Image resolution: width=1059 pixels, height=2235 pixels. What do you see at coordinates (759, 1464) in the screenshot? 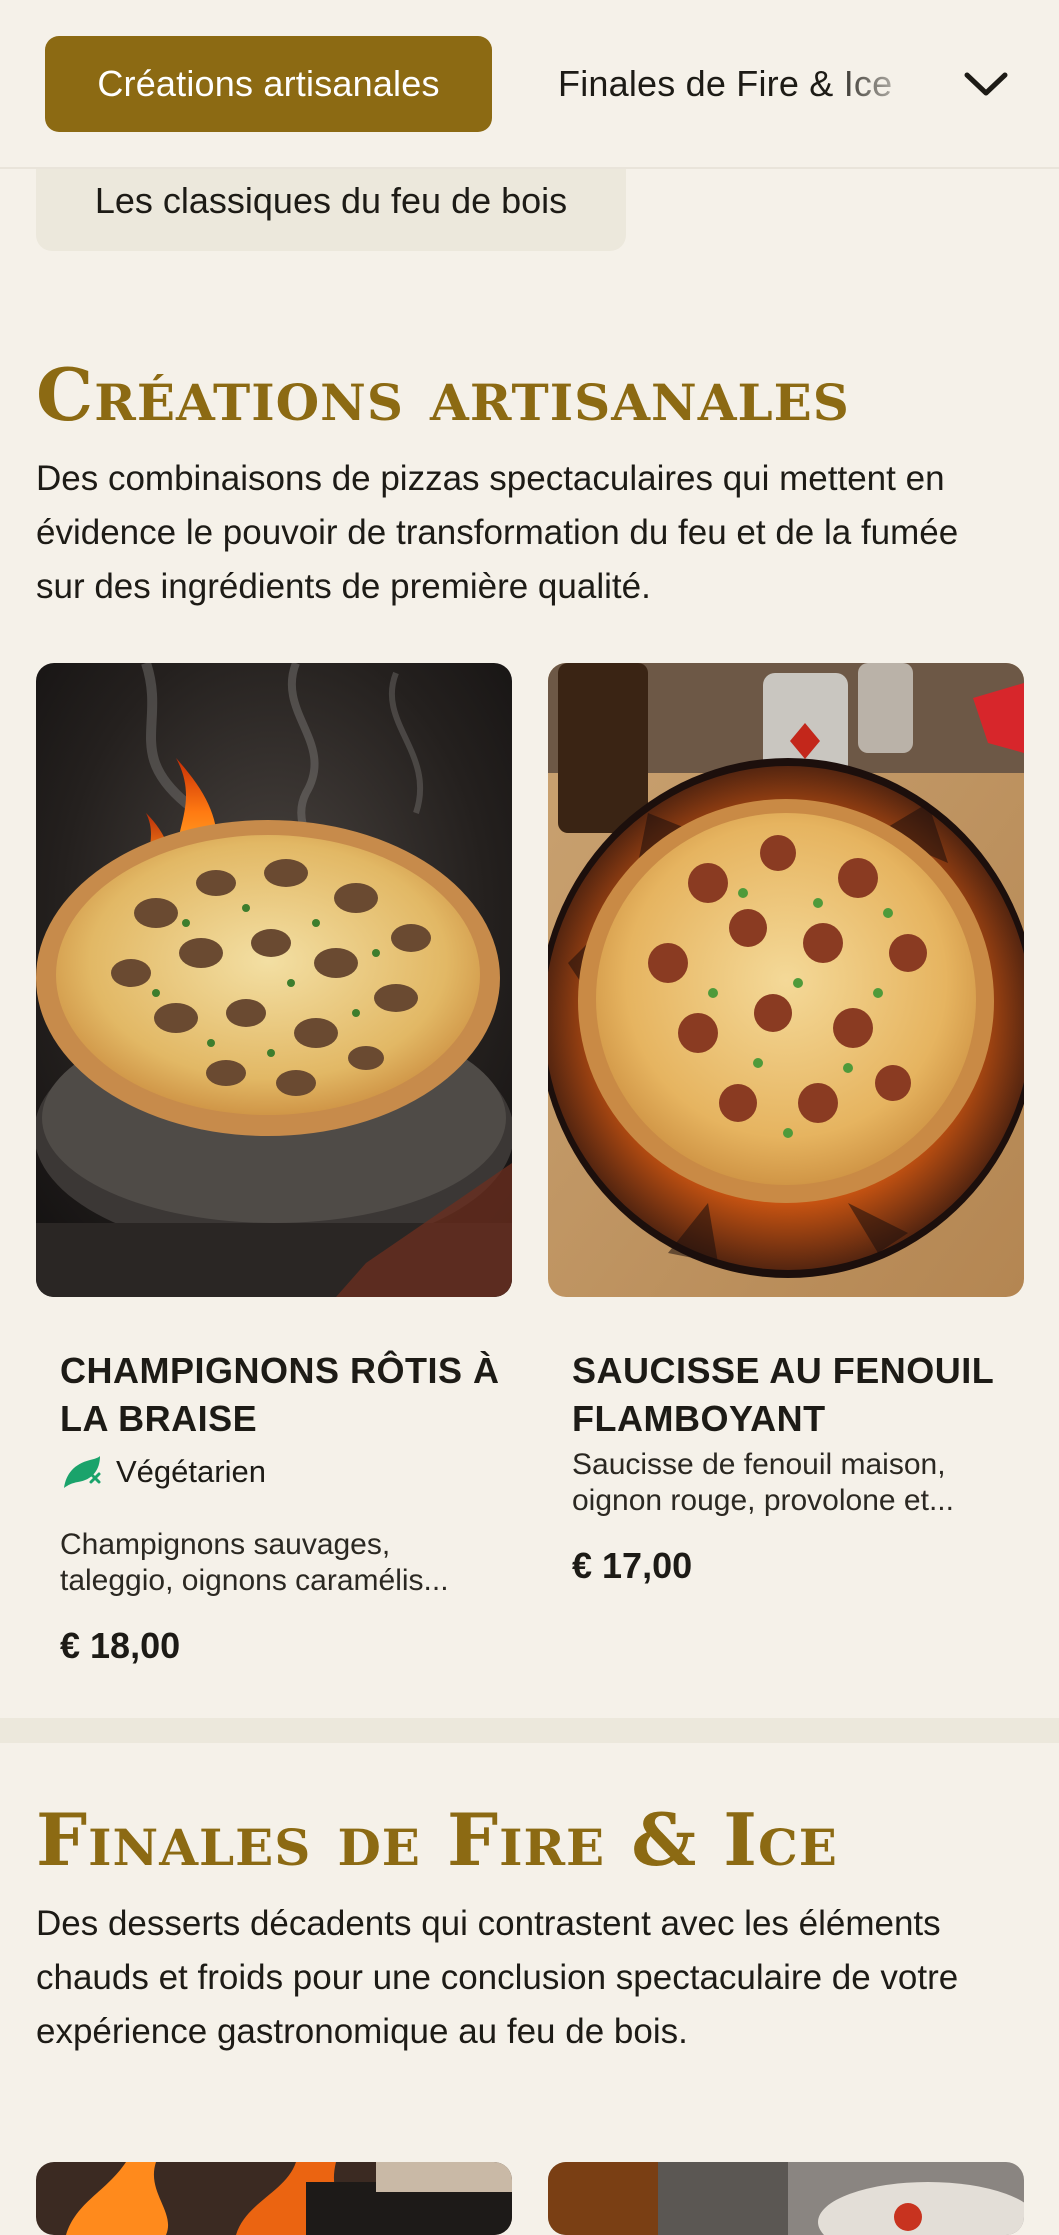
I see `description-line: Saucisse de fenouil maison,` at bounding box center [759, 1464].